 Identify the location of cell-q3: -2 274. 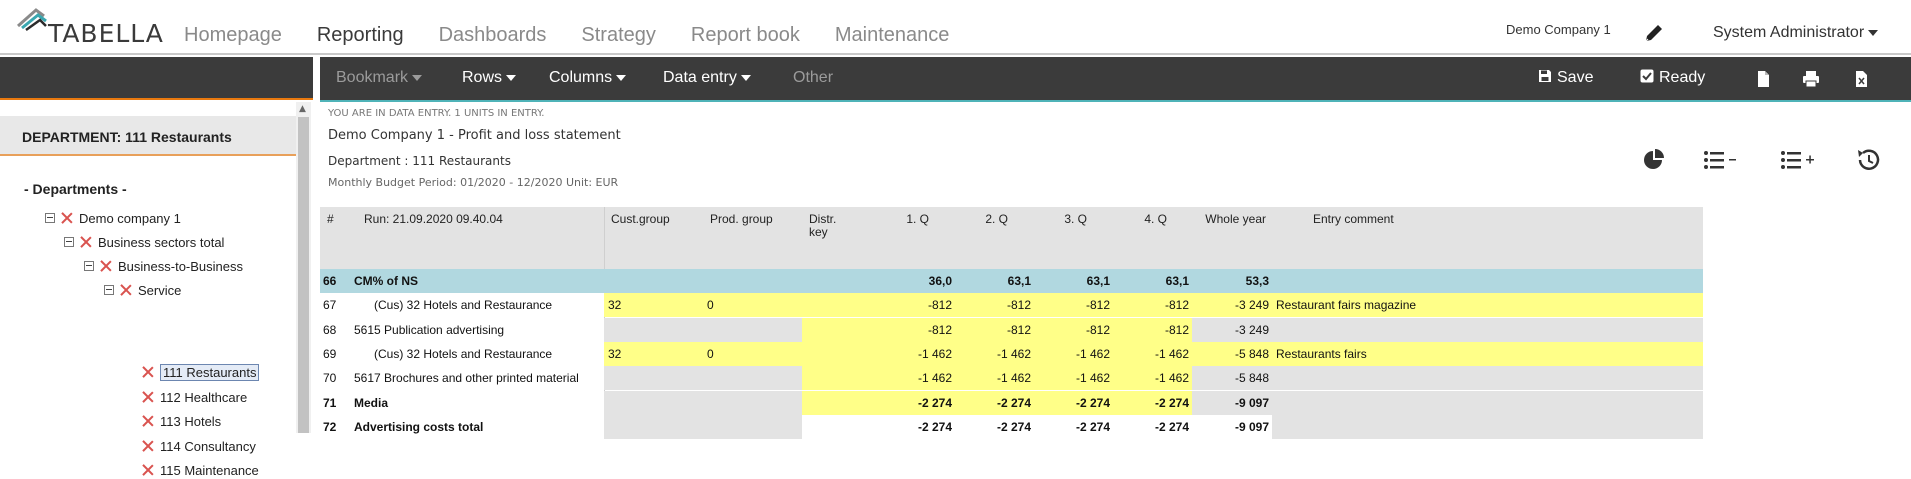
(1073, 402).